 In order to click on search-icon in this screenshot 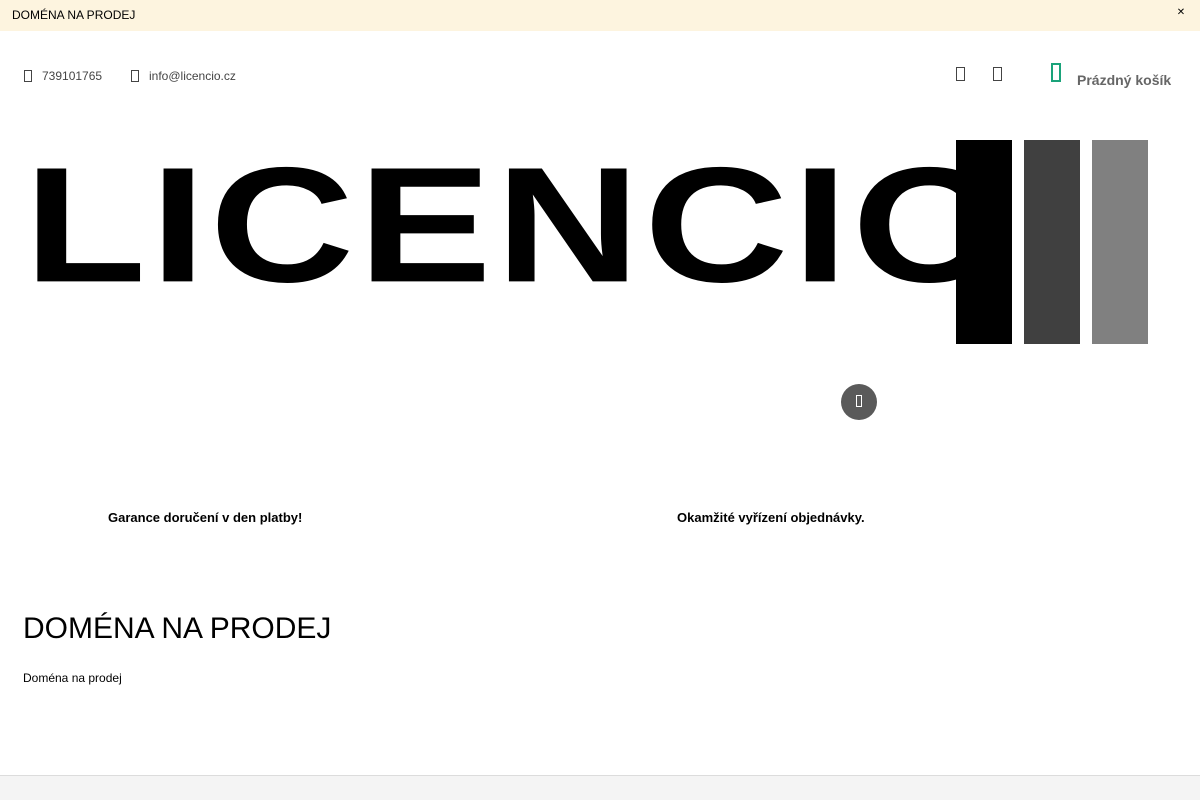, I will do `click(960, 74)`.